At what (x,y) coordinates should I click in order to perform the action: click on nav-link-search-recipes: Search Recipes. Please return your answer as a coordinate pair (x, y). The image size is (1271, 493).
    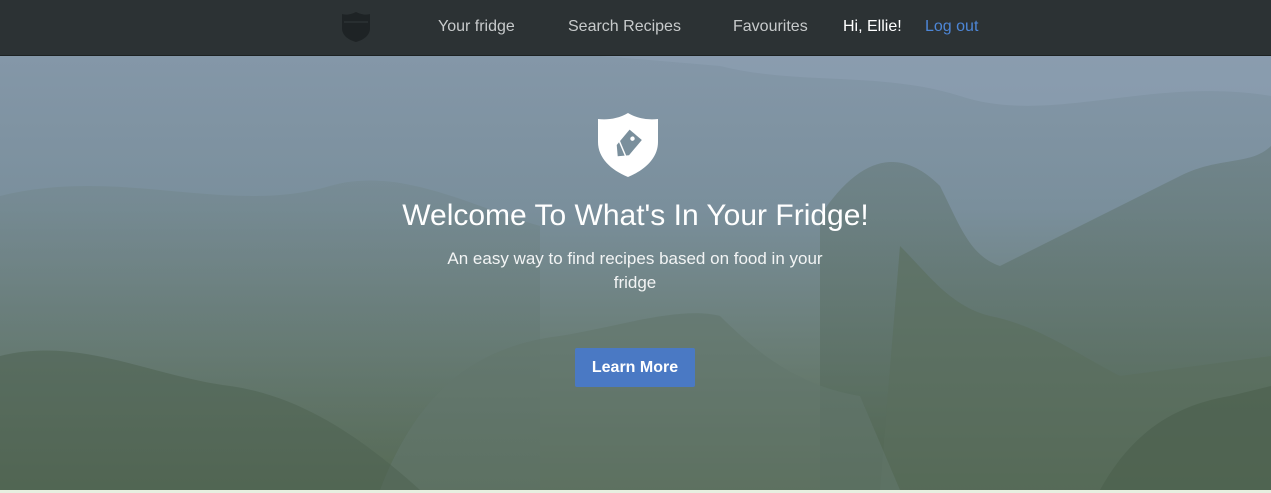
    Looking at the image, I should click on (624, 27).